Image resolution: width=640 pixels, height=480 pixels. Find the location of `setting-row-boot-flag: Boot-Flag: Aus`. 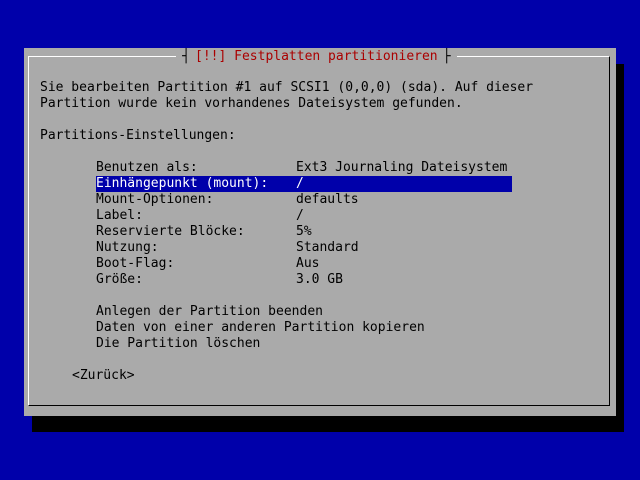

setting-row-boot-flag: Boot-Flag: Aus is located at coordinates (304, 264).